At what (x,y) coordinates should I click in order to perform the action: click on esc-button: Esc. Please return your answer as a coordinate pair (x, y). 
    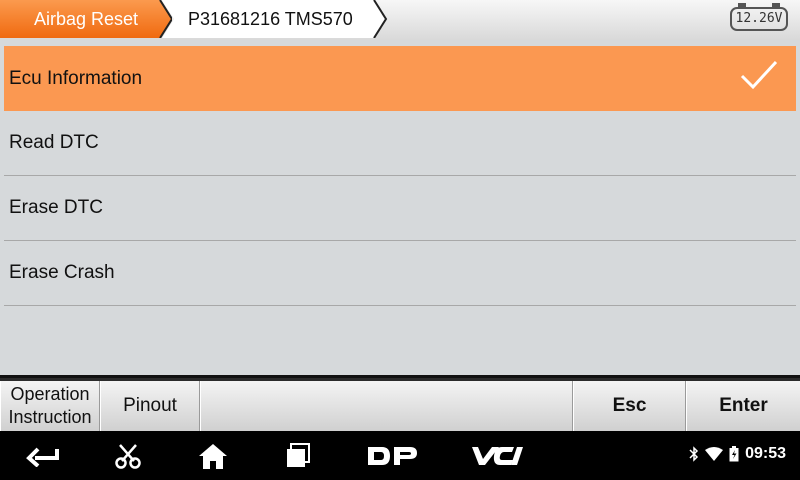
    Looking at the image, I should click on (629, 406).